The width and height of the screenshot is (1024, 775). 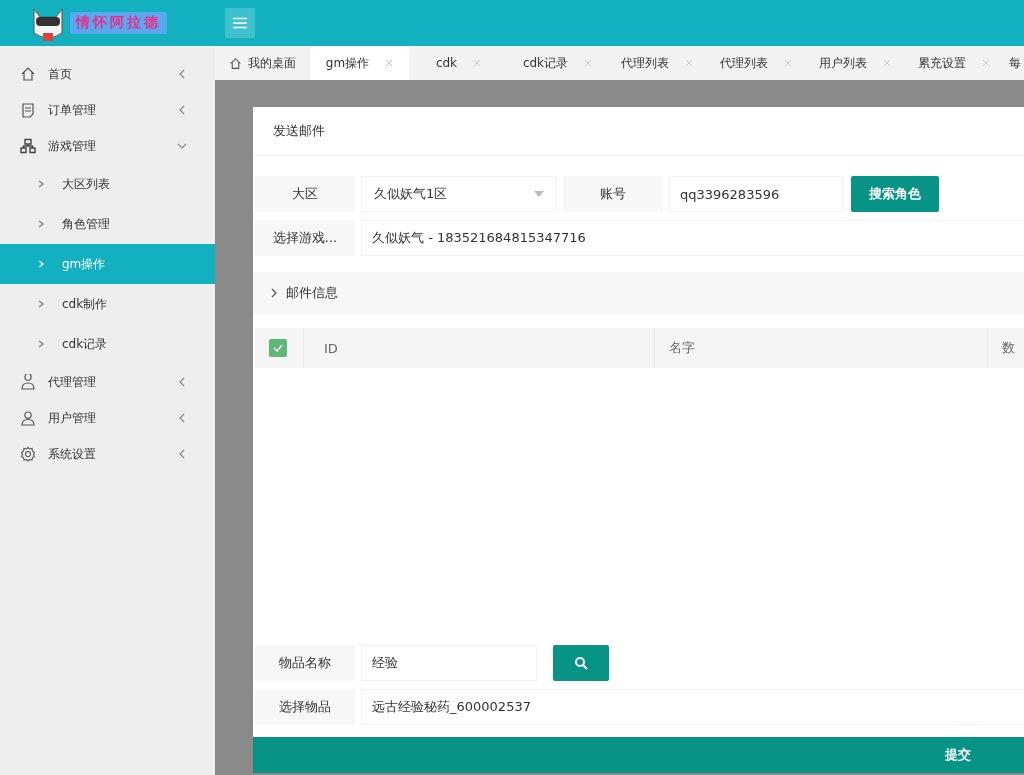 I want to click on tab: 我的桌面, so click(x=262, y=63).